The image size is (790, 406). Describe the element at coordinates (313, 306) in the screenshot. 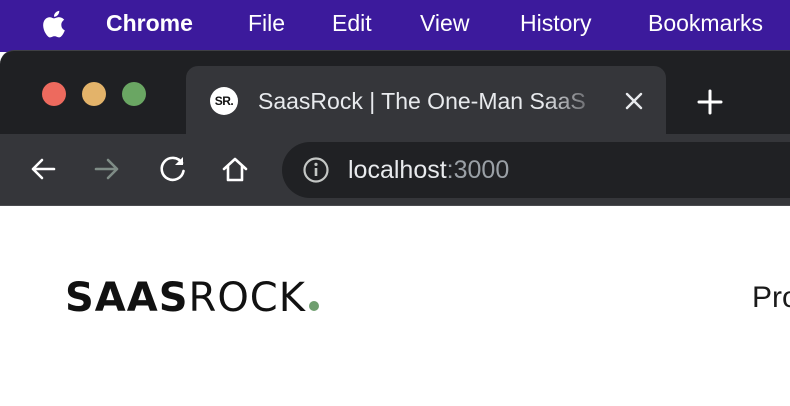

I see `logo-dot-icon` at that location.